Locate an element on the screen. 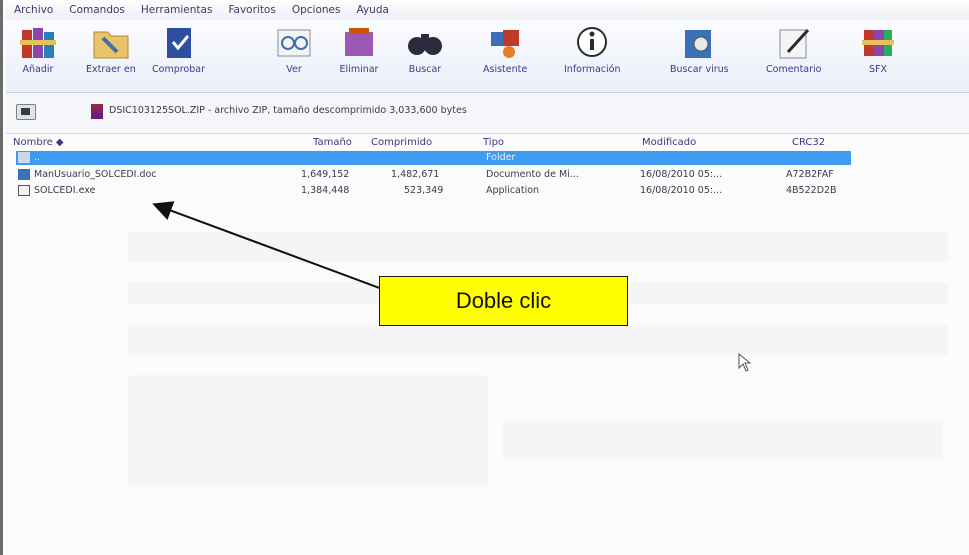 This screenshot has width=969, height=555. info-button: Información is located at coordinates (592, 48).